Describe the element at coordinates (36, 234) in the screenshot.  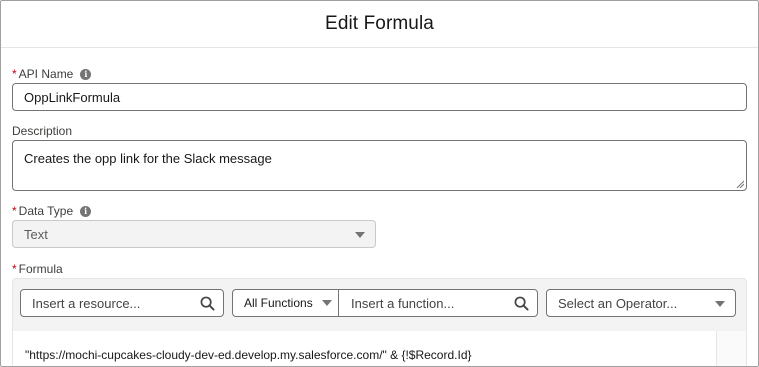
I see `data-type-value: Text` at that location.